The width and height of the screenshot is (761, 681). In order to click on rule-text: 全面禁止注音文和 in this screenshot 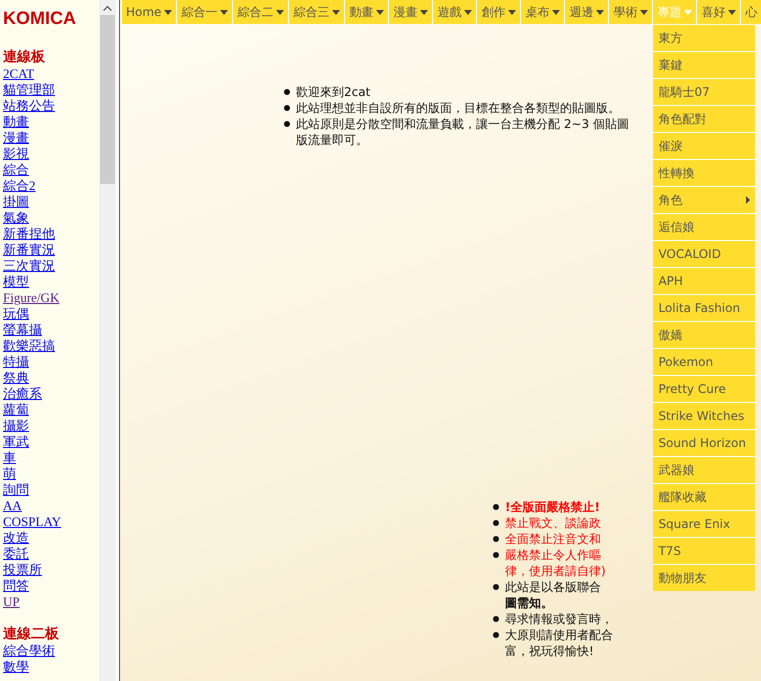, I will do `click(553, 539)`.